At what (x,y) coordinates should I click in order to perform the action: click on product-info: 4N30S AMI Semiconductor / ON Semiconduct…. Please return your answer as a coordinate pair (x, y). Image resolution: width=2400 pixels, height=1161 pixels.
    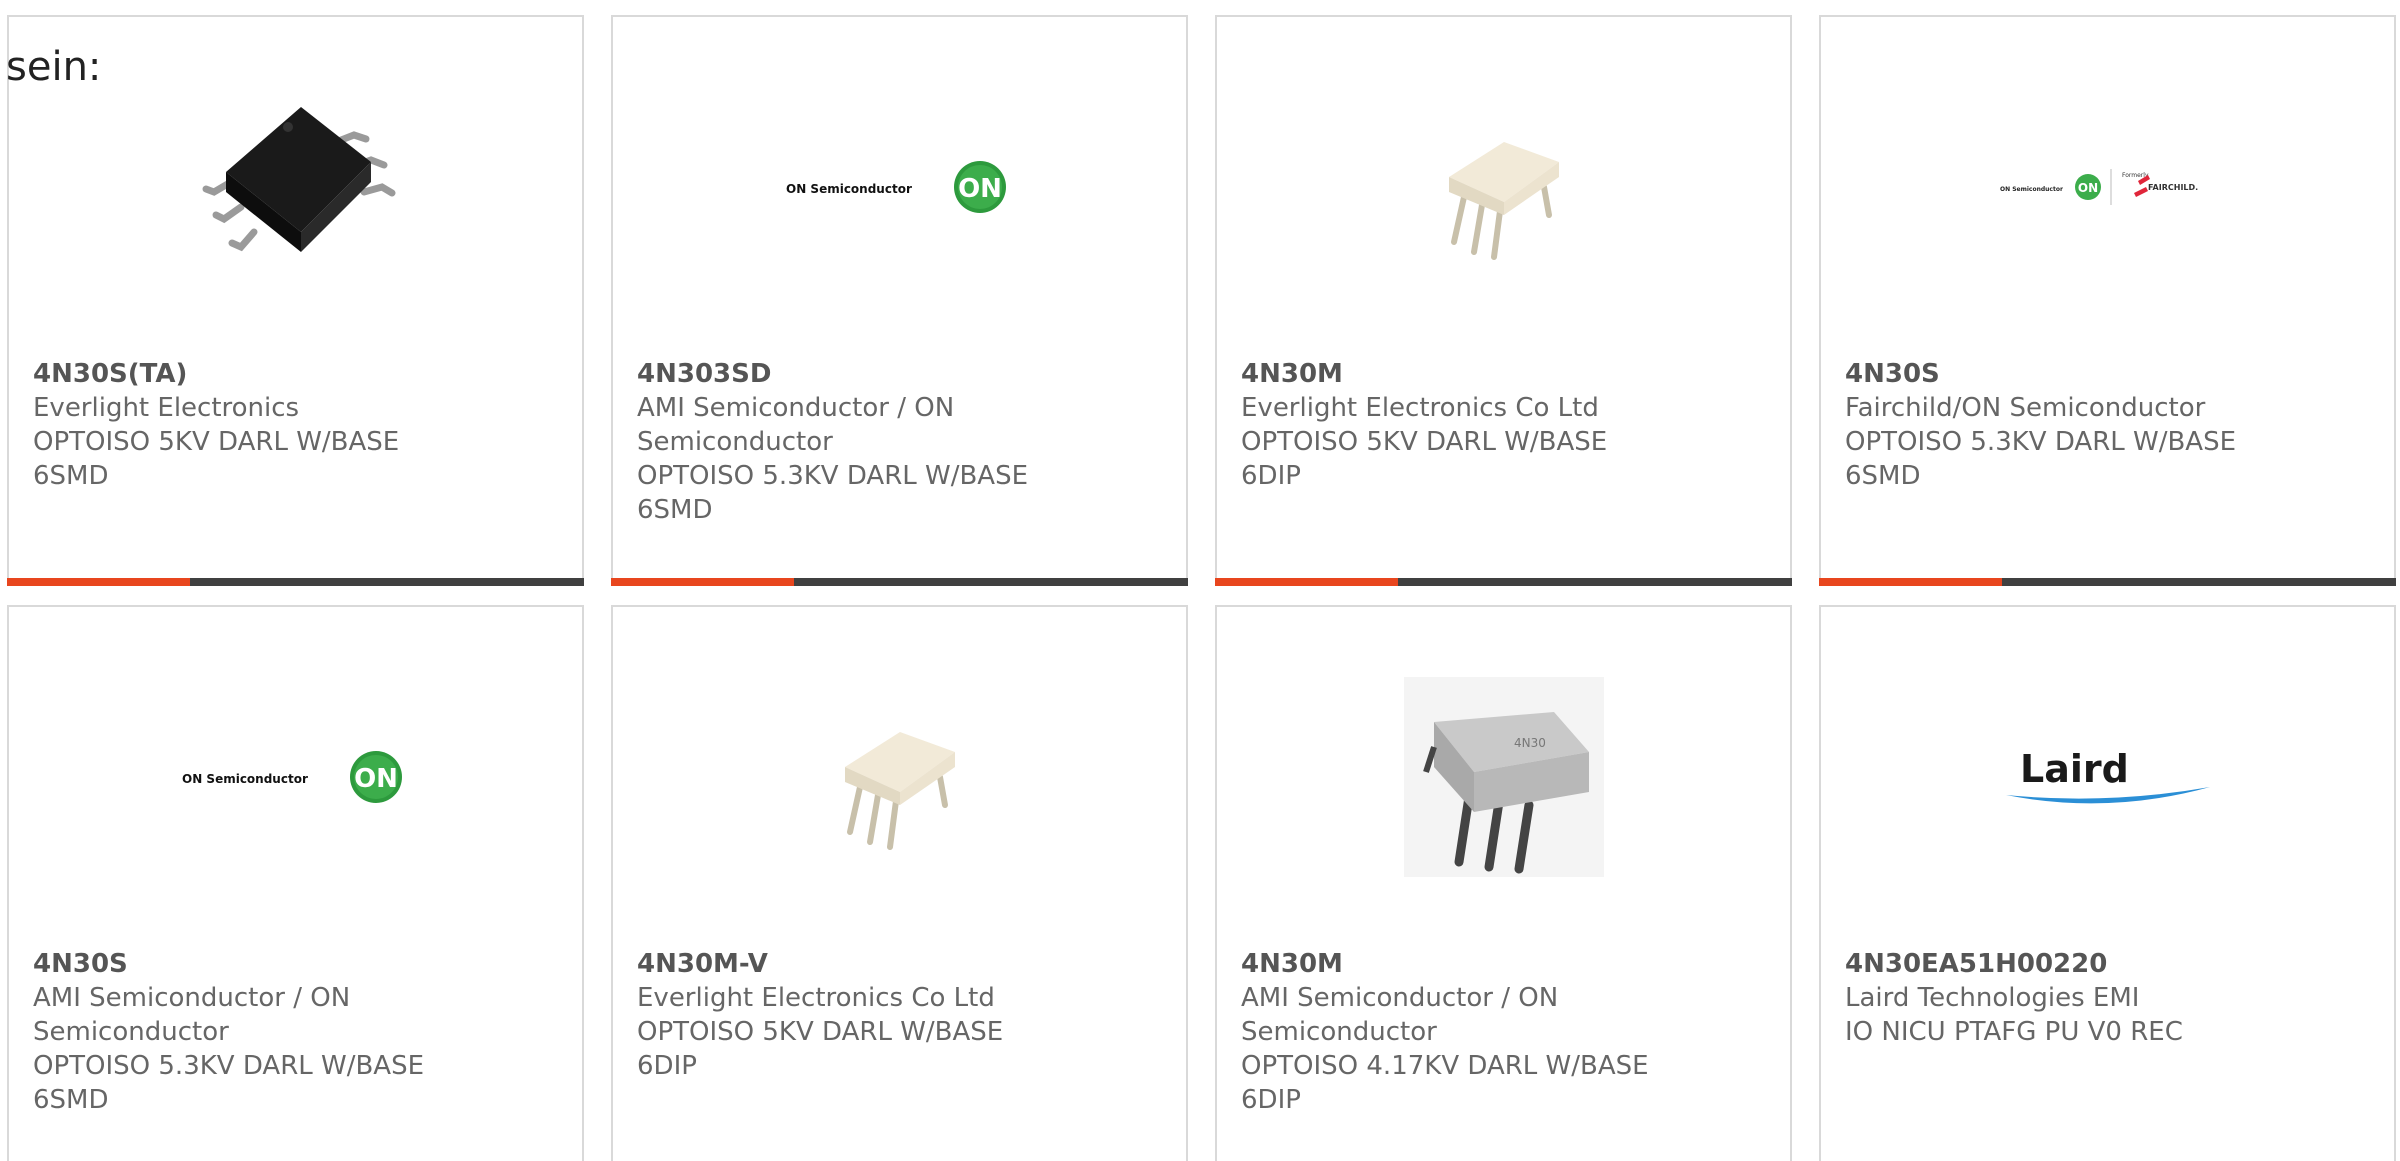
    Looking at the image, I should click on (243, 1032).